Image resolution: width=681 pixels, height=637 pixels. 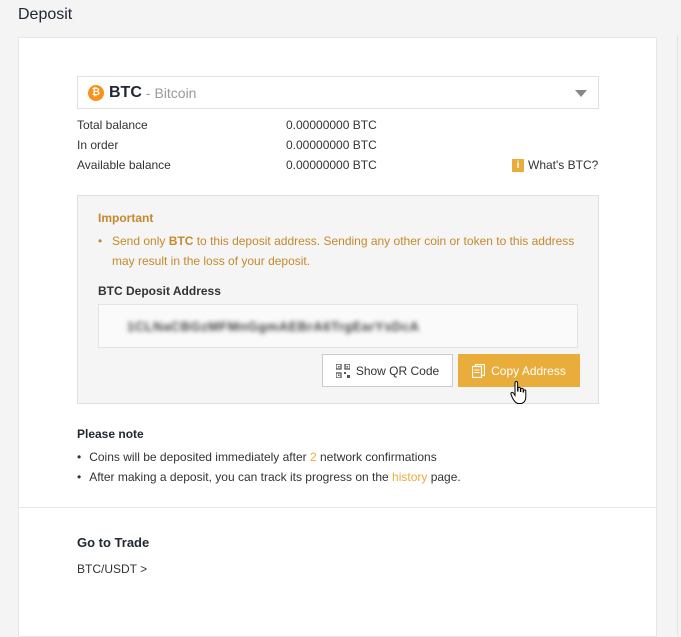 I want to click on balance-label-total: Total balance, so click(x=112, y=125).